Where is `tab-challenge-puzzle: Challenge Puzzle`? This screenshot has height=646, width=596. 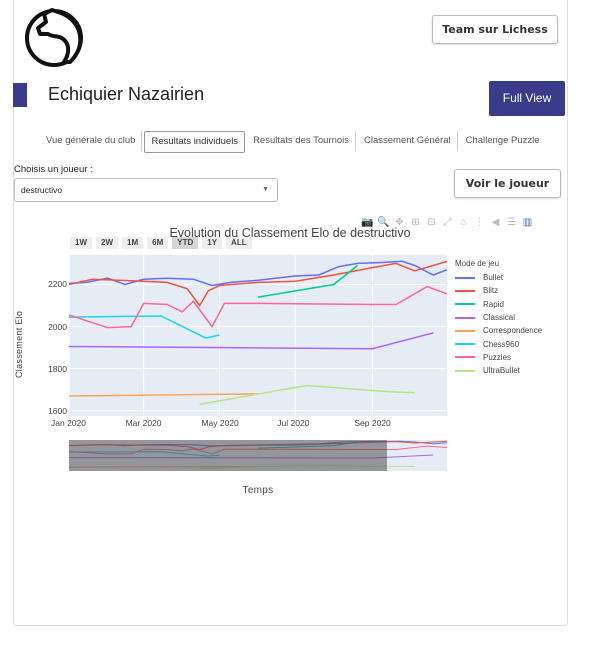
tab-challenge-puzzle: Challenge Puzzle is located at coordinates (503, 141).